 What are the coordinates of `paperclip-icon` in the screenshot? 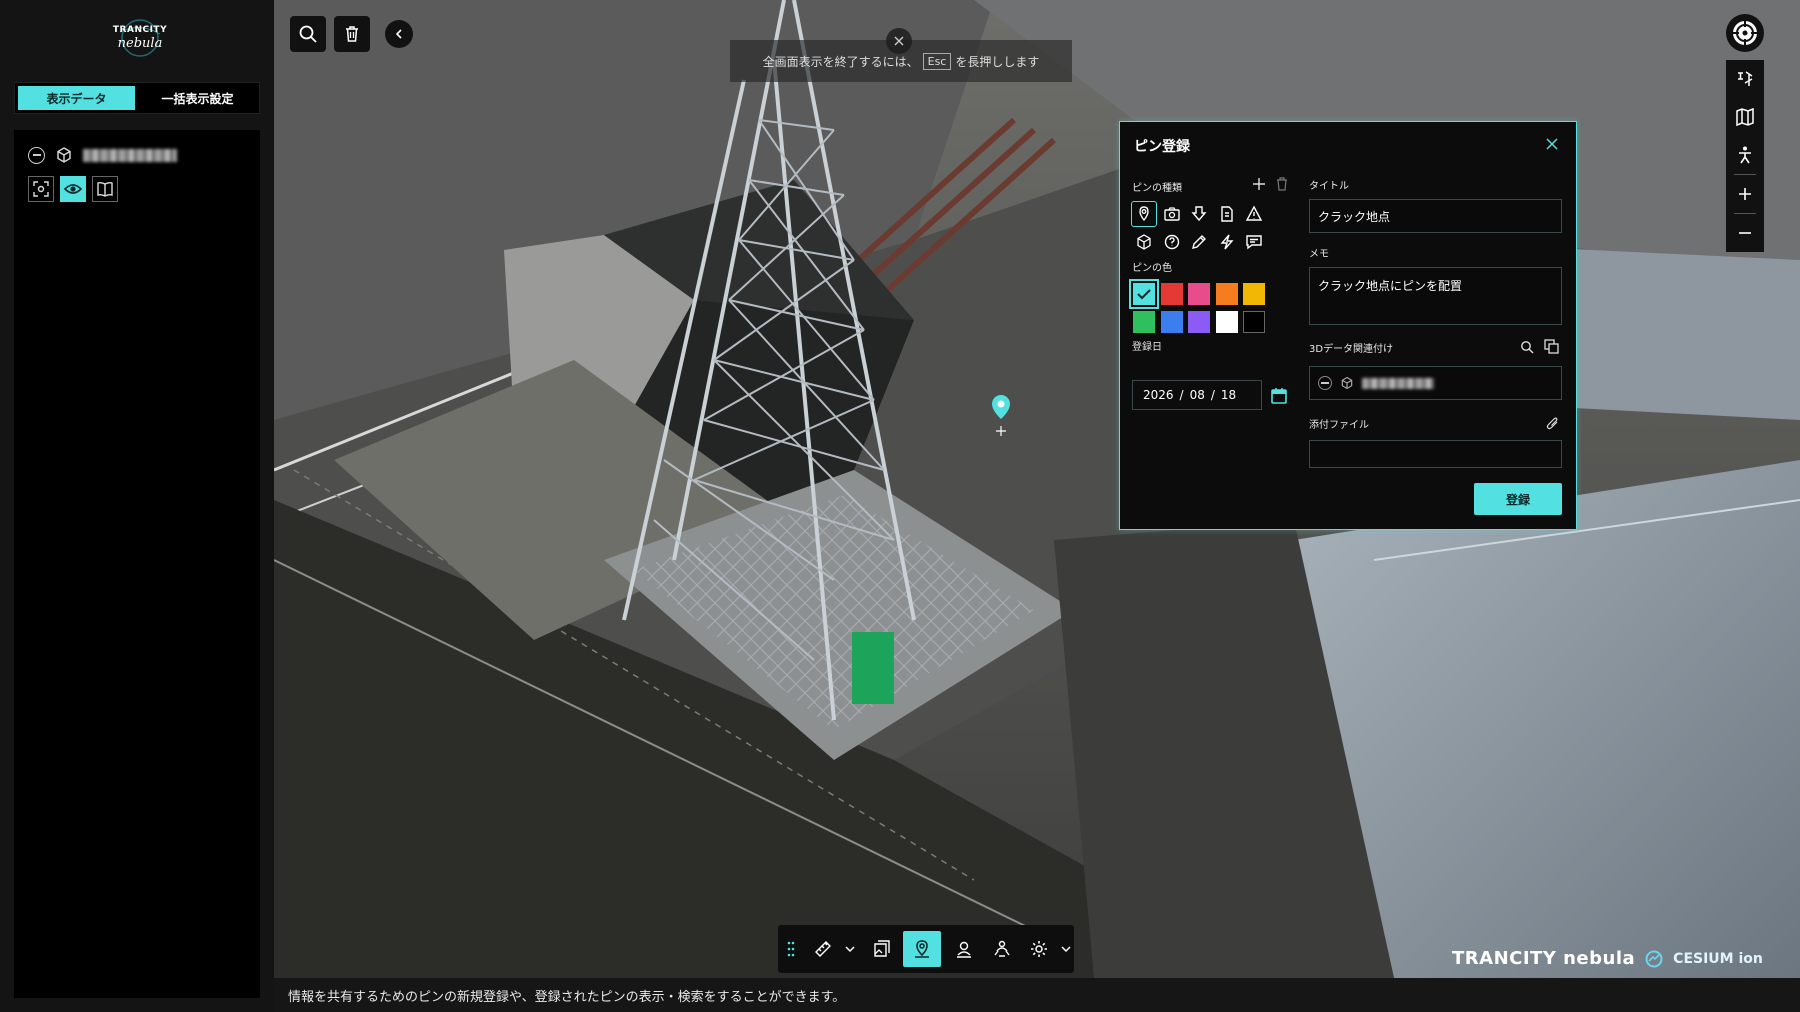 It's located at (1553, 423).